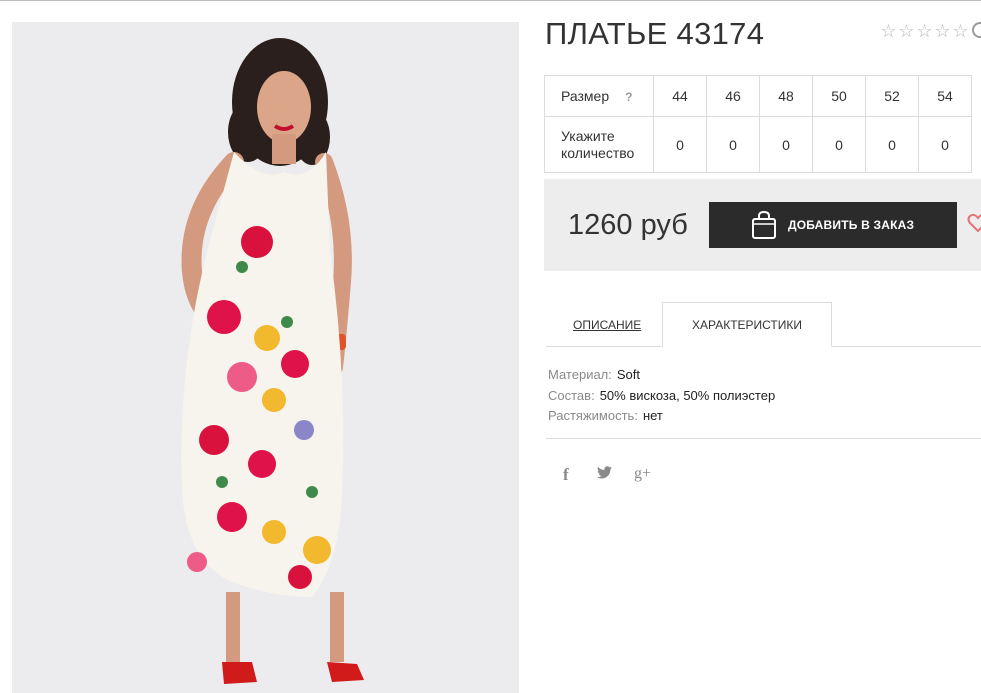 This screenshot has width=981, height=693. I want to click on add-to-order-button: ДОБАВИТЬ В ЗАКАЗ, so click(833, 225).